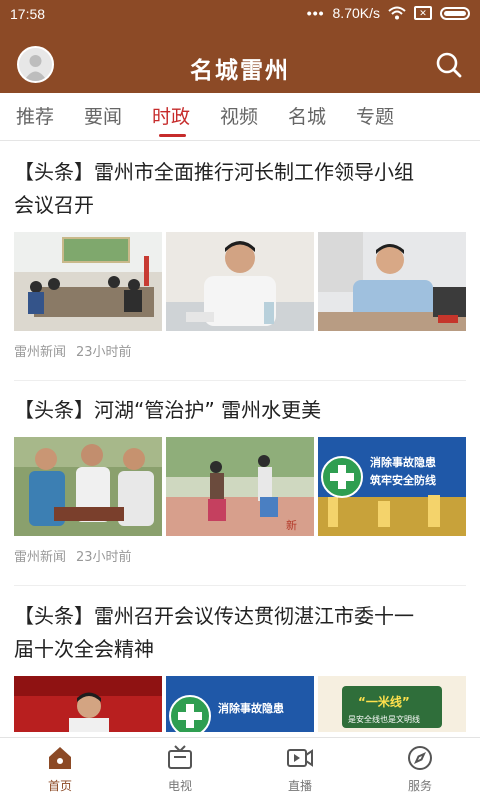  Describe the element at coordinates (50, 117) in the screenshot. I see `tab-recommend: 推荐` at that location.